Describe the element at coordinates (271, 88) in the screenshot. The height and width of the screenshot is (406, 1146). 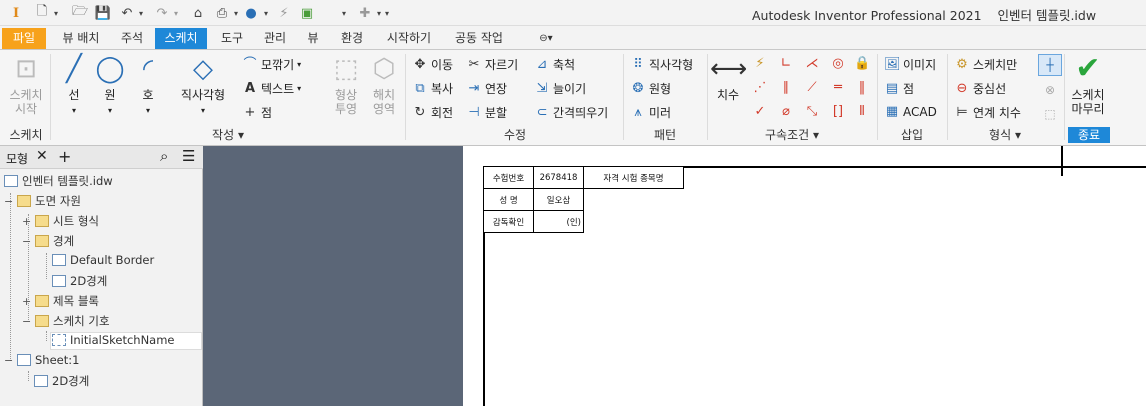
I see `text-button: A 텍스트 ▾` at that location.